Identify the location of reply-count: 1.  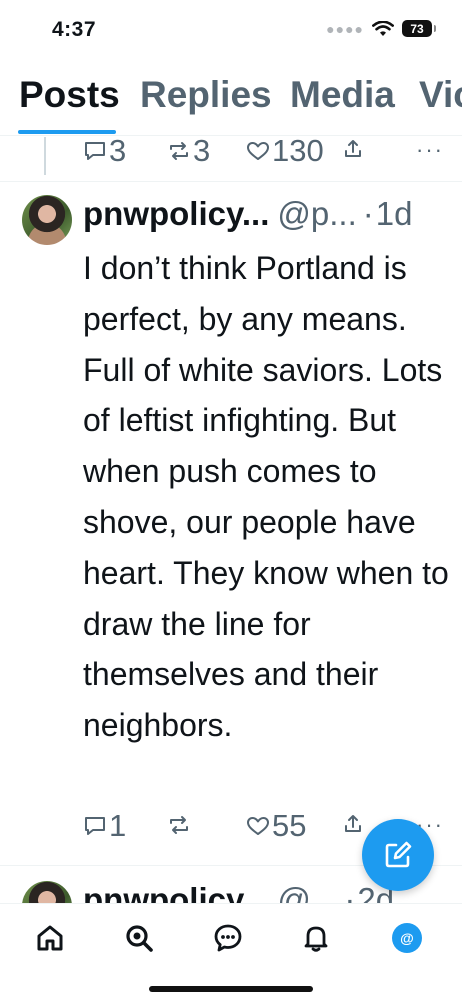
(118, 825).